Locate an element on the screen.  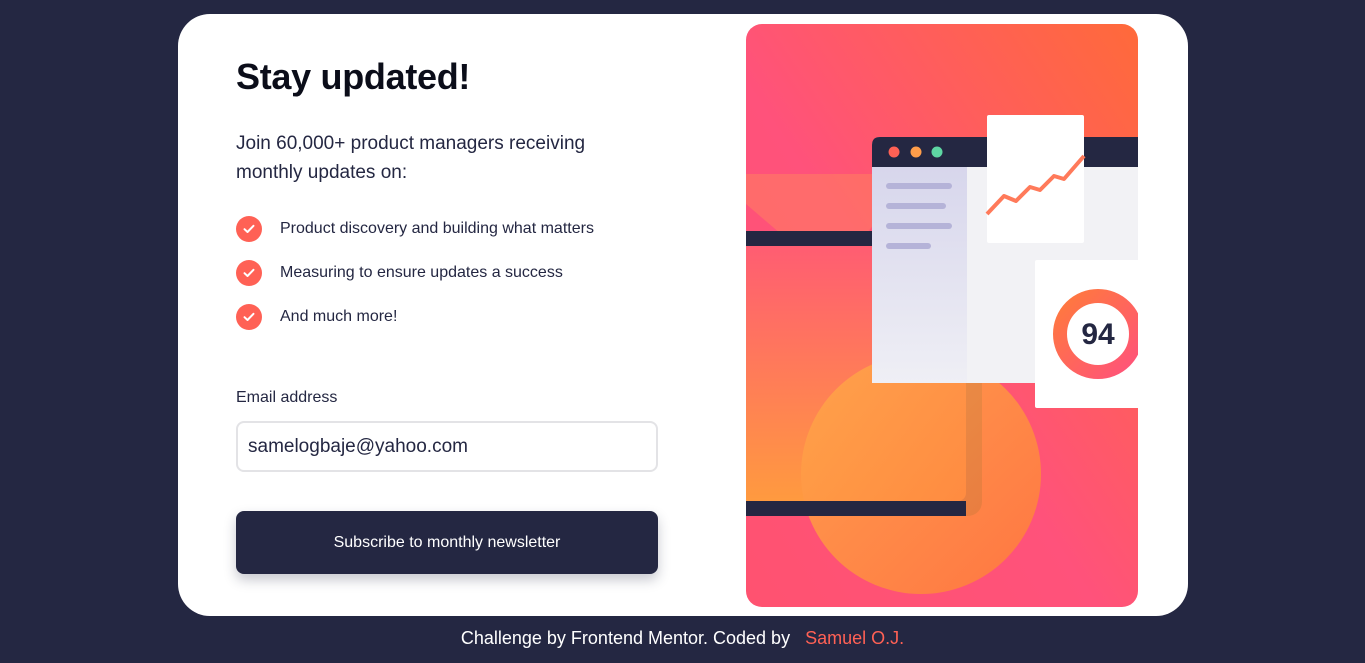
email-label: Email address is located at coordinates (287, 397).